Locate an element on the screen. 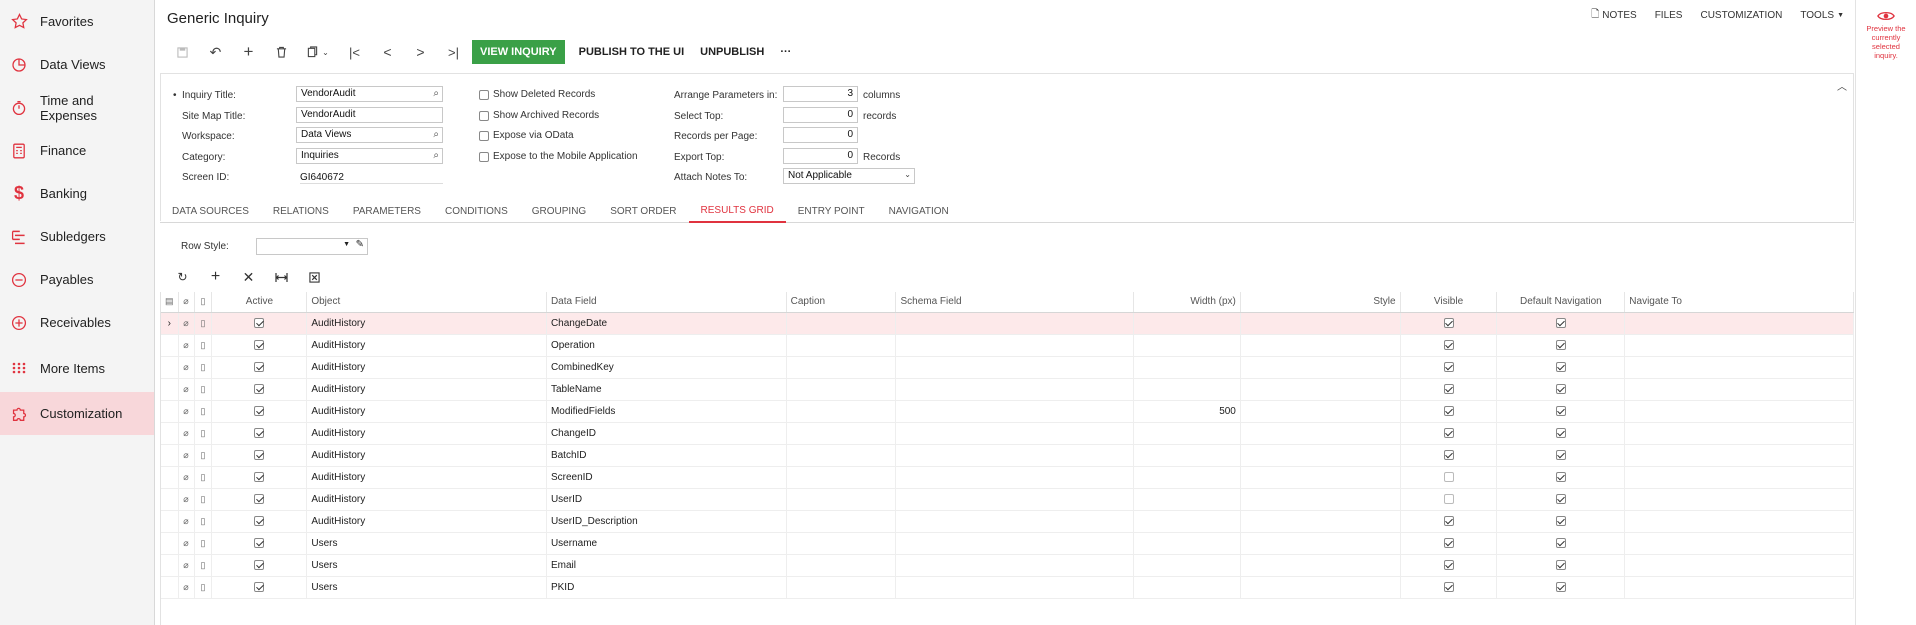 This screenshot has height=625, width=1916. sidebar-item-data-views: Data Views is located at coordinates (77, 64).